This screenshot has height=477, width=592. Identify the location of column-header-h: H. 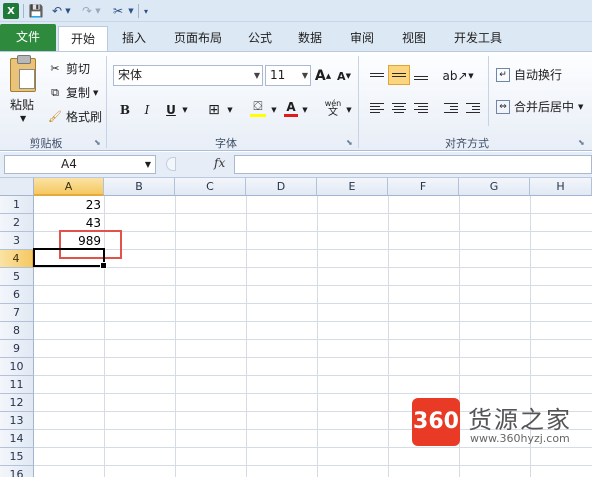
(561, 187).